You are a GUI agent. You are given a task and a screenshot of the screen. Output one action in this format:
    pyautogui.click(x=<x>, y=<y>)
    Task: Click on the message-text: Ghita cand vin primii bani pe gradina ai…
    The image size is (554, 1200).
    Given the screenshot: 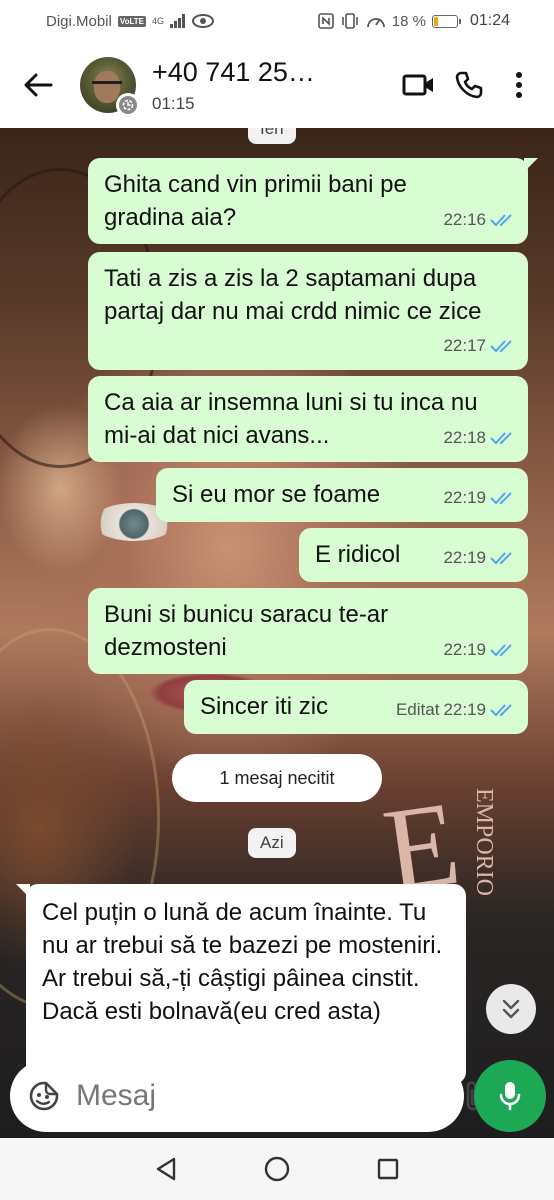 What is the action you would take?
    pyautogui.click(x=255, y=201)
    